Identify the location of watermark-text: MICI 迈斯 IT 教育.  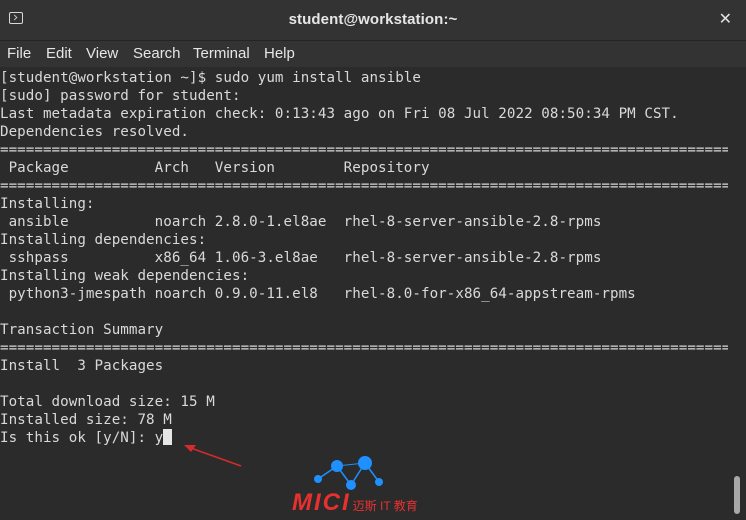
(355, 503).